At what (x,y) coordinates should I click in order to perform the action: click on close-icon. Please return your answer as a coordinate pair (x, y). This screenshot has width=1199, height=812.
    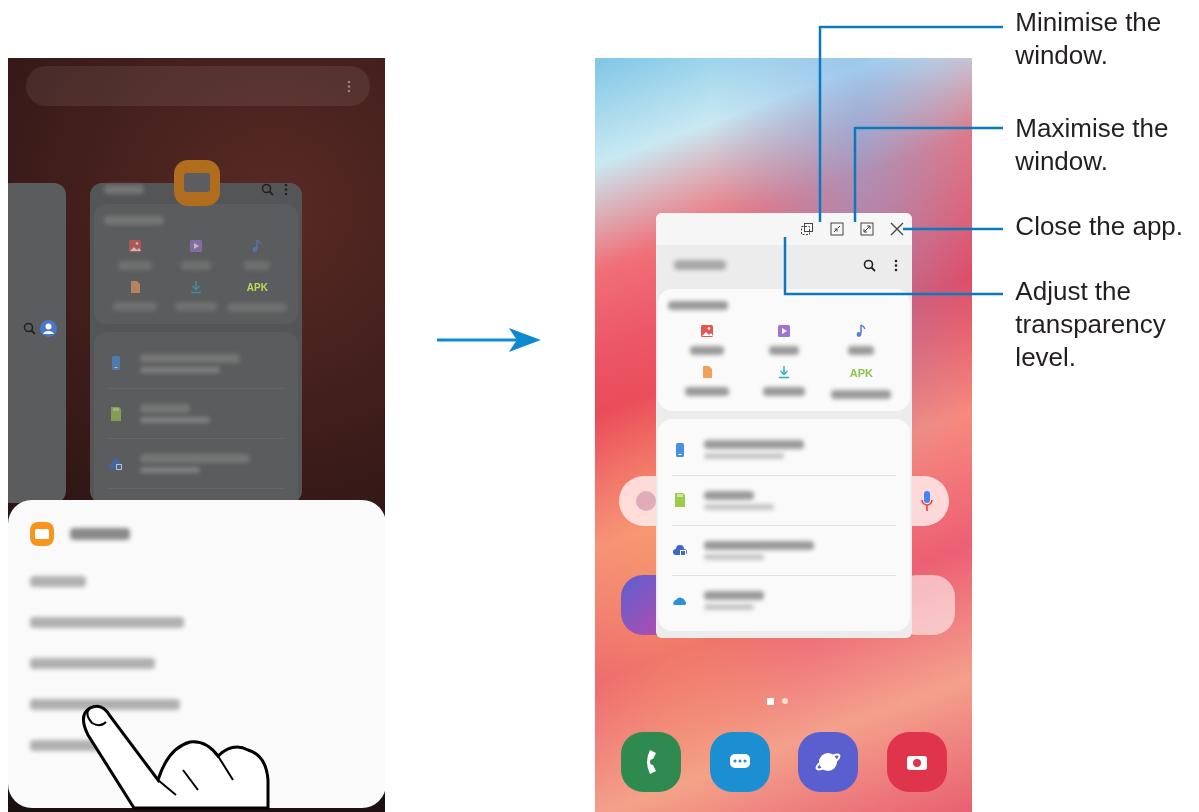
    Looking at the image, I should click on (897, 229).